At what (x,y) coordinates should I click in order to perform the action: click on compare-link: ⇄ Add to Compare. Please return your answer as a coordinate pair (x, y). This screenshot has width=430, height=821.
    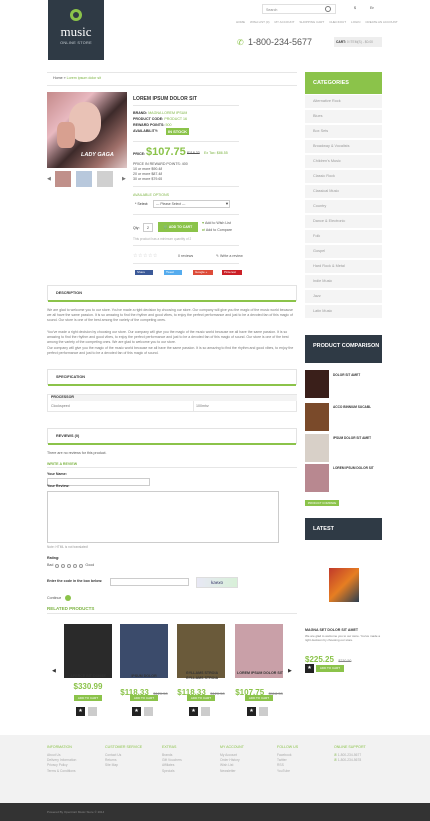
    Looking at the image, I should click on (217, 230).